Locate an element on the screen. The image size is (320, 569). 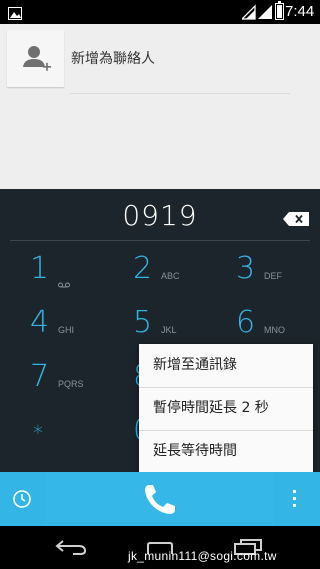
key-star: * is located at coordinates (83, 449).